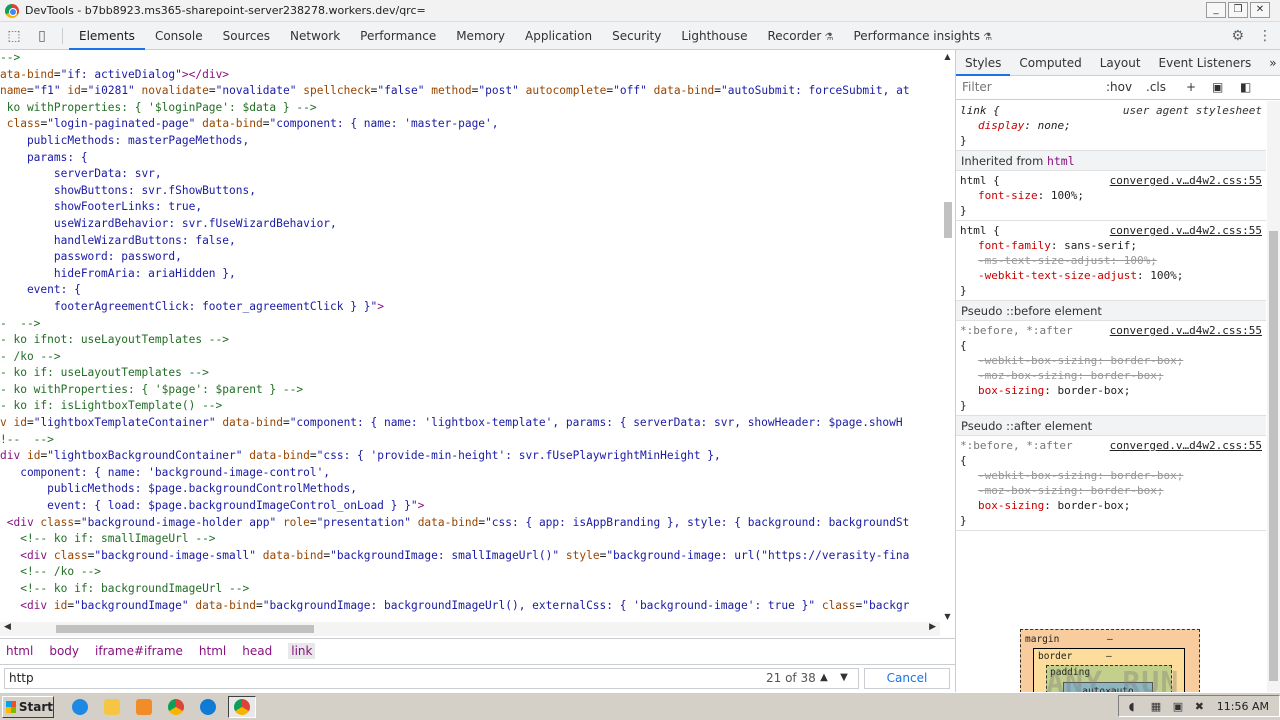  What do you see at coordinates (1067, 195) in the screenshot?
I see `css-value: 100%;` at bounding box center [1067, 195].